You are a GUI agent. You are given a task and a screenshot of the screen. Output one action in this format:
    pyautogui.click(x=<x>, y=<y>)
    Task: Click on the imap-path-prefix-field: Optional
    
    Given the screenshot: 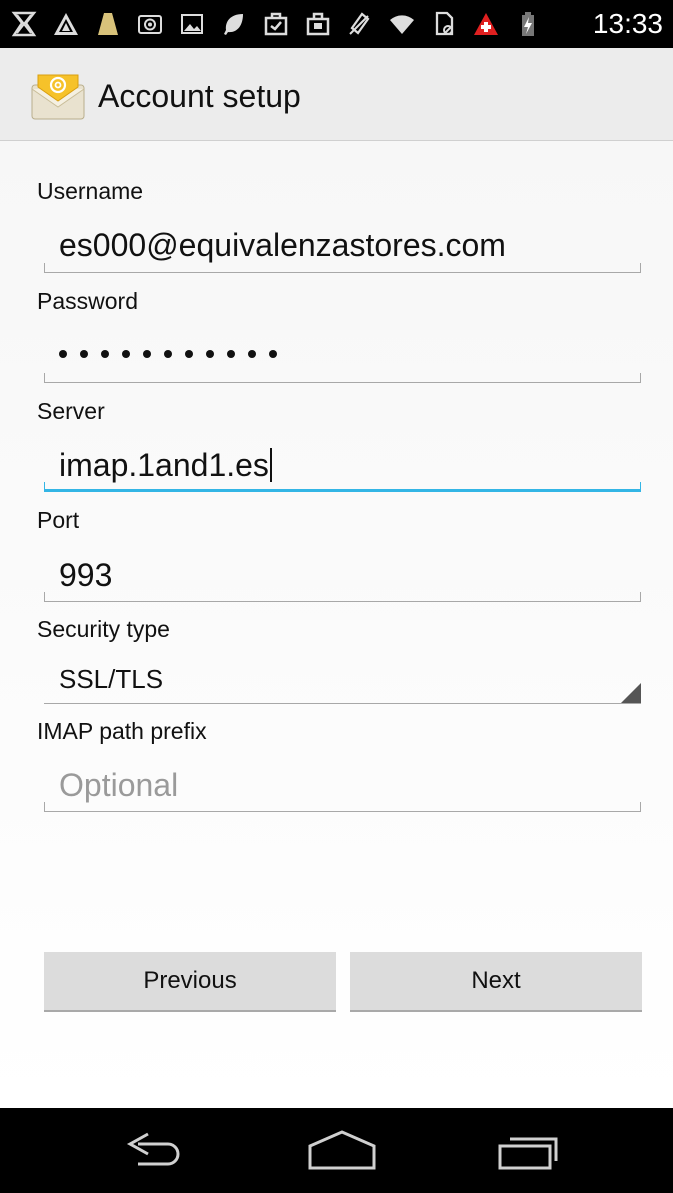 What is the action you would take?
    pyautogui.click(x=118, y=785)
    